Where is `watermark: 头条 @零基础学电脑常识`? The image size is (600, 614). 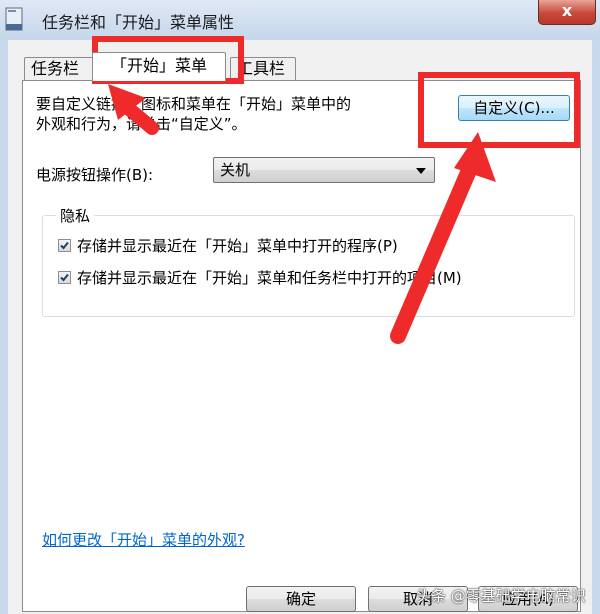 watermark: 头条 @零基础学电脑常识 is located at coordinates (501, 596).